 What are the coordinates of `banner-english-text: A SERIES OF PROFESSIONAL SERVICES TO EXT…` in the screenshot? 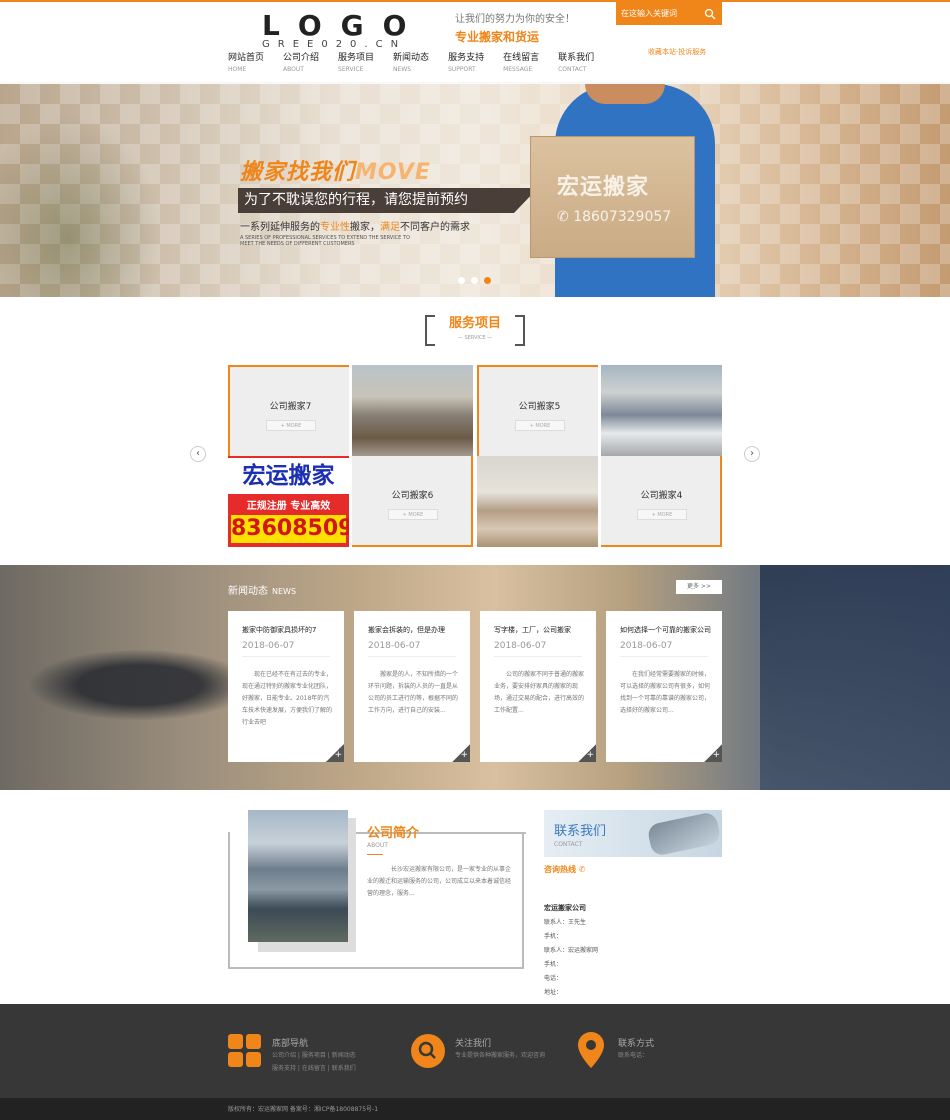 It's located at (325, 241).